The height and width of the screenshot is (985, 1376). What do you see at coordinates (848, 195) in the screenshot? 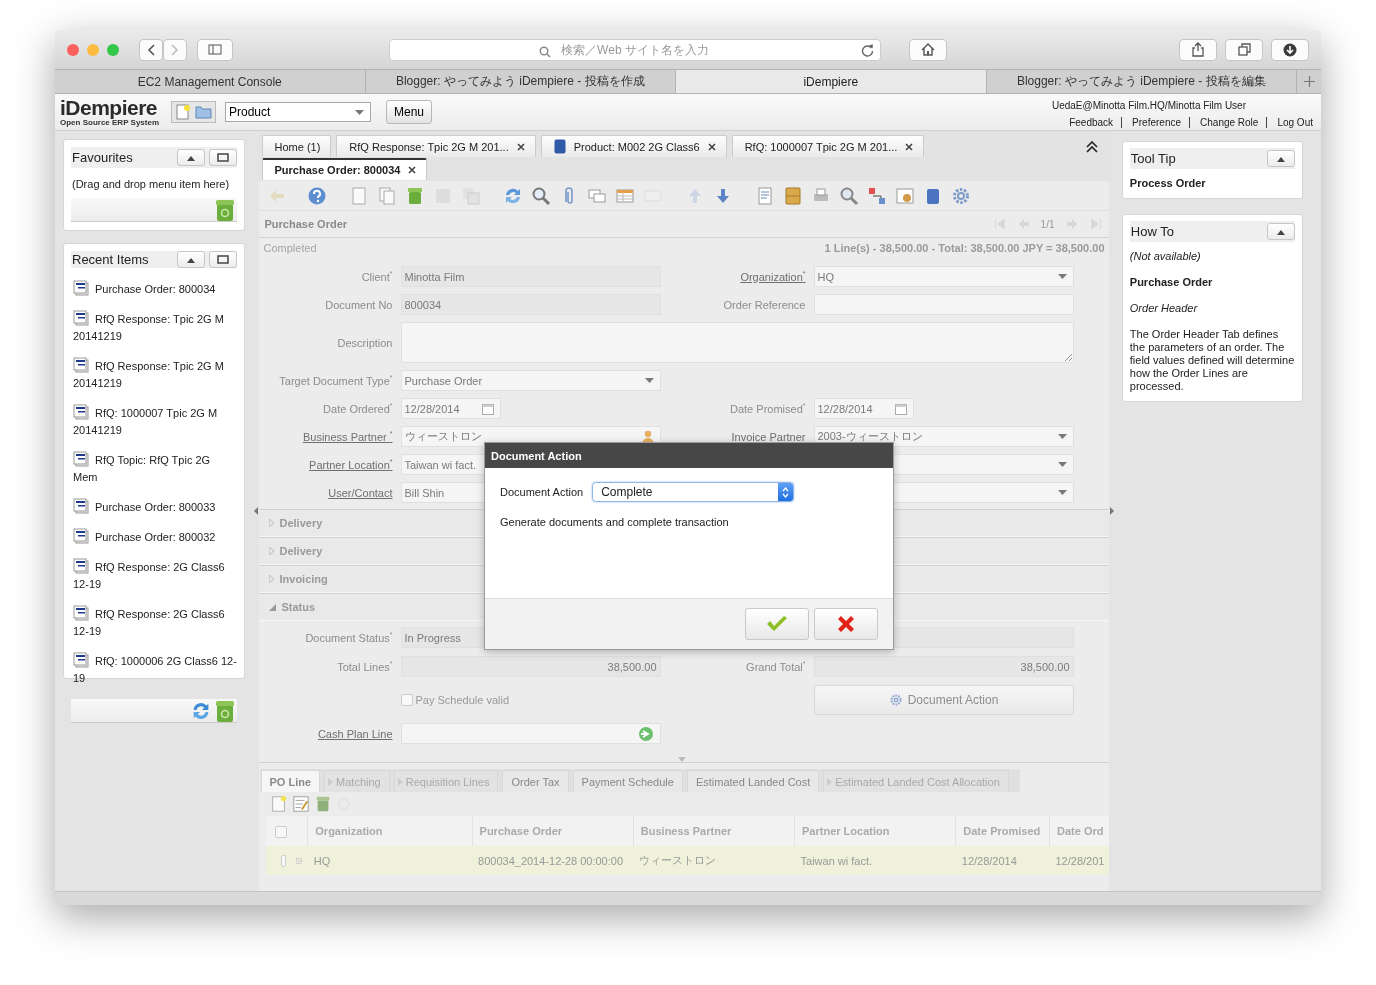
I see `zoom-across-icon` at bounding box center [848, 195].